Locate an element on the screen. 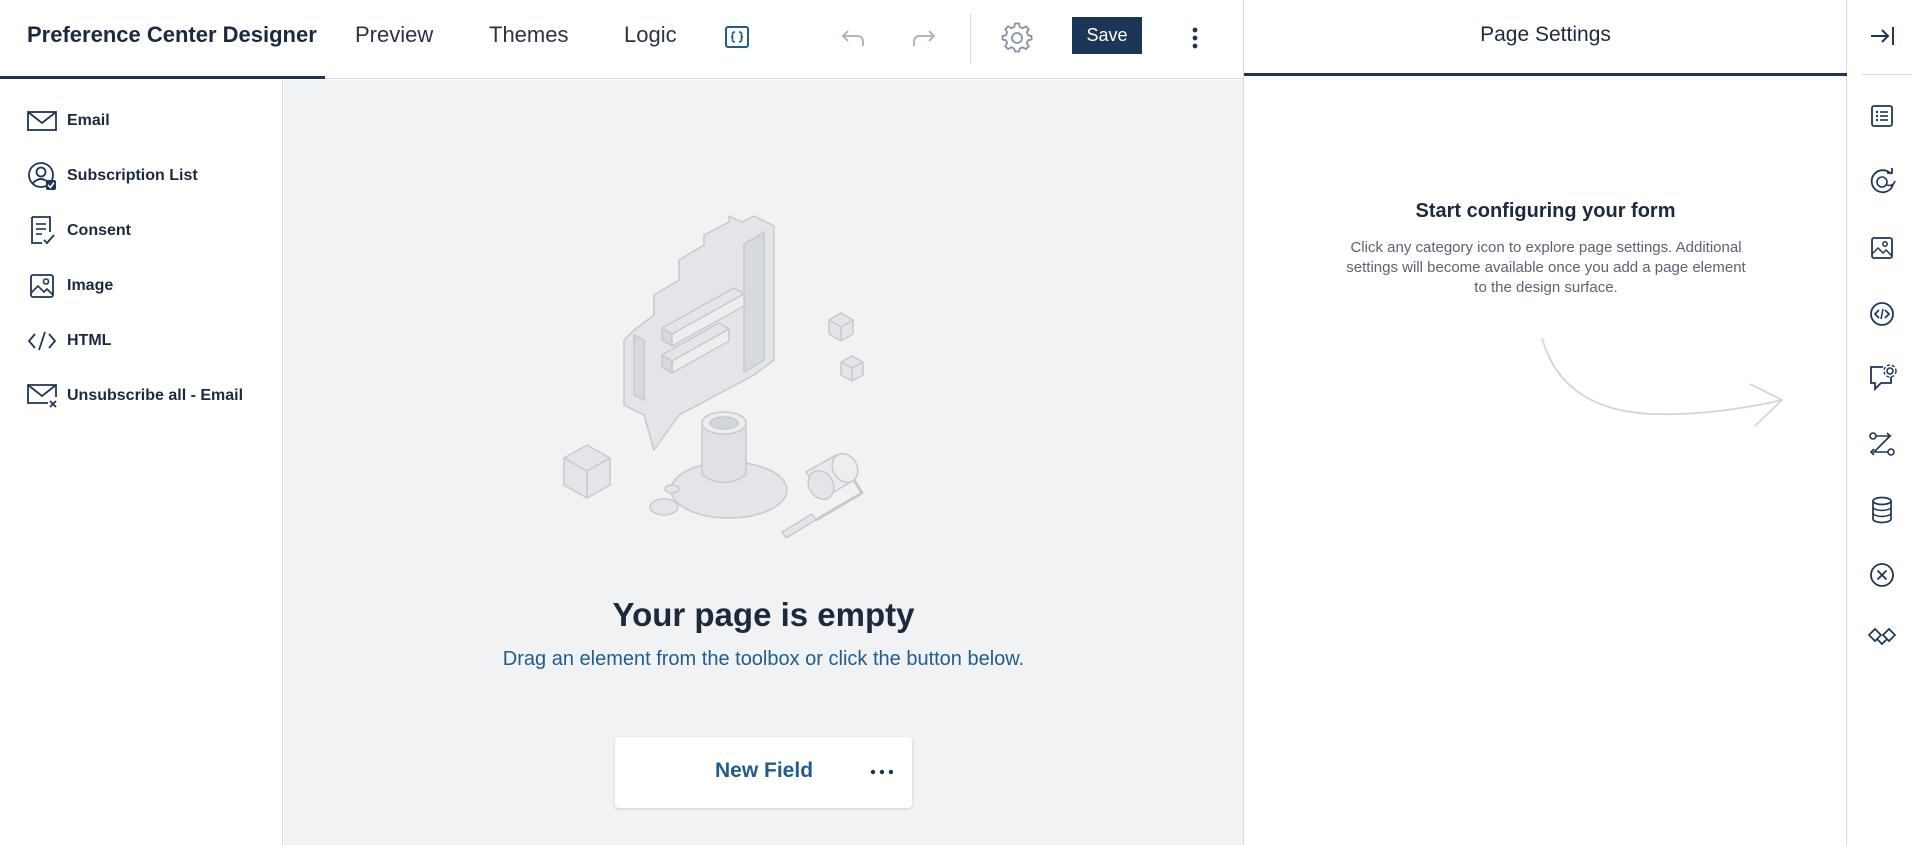 This screenshot has width=1916, height=845. undo-icon is located at coordinates (853, 38).